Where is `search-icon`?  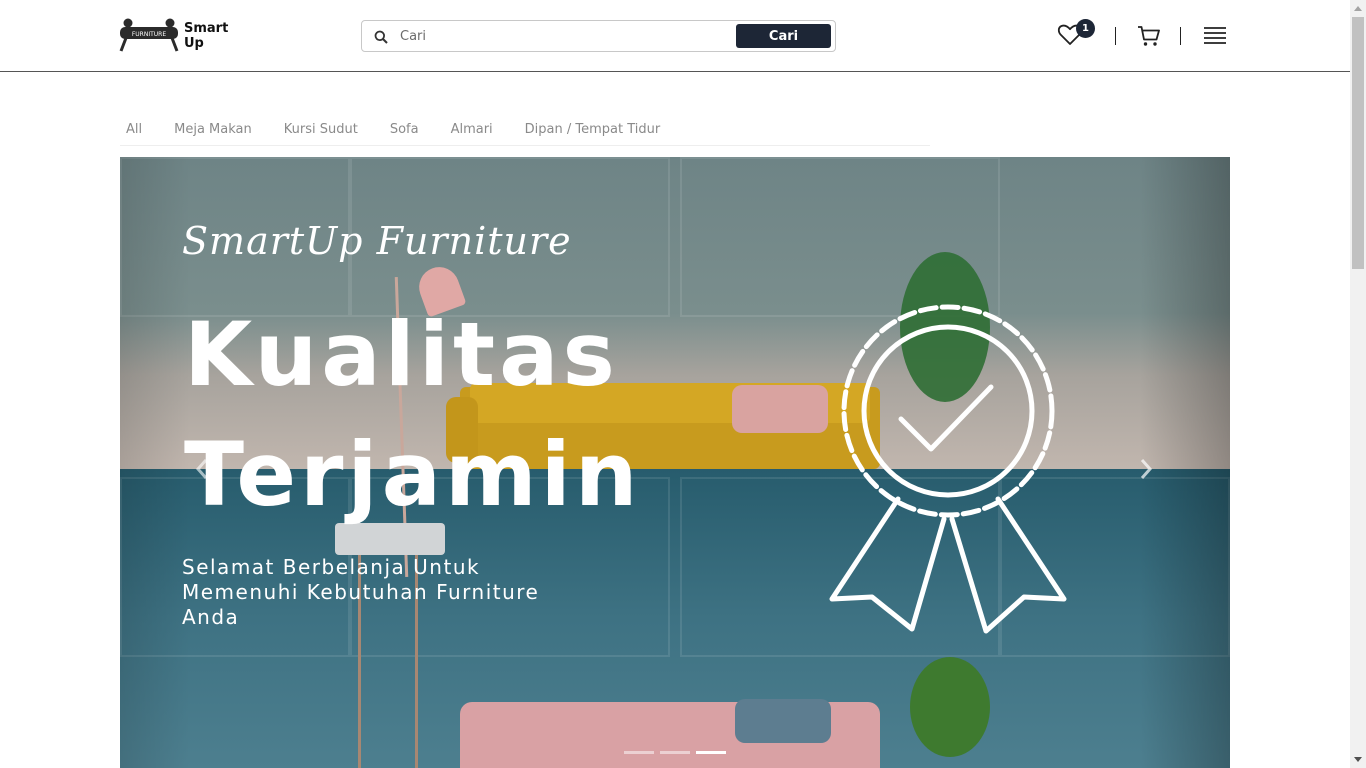
search-icon is located at coordinates (381, 36).